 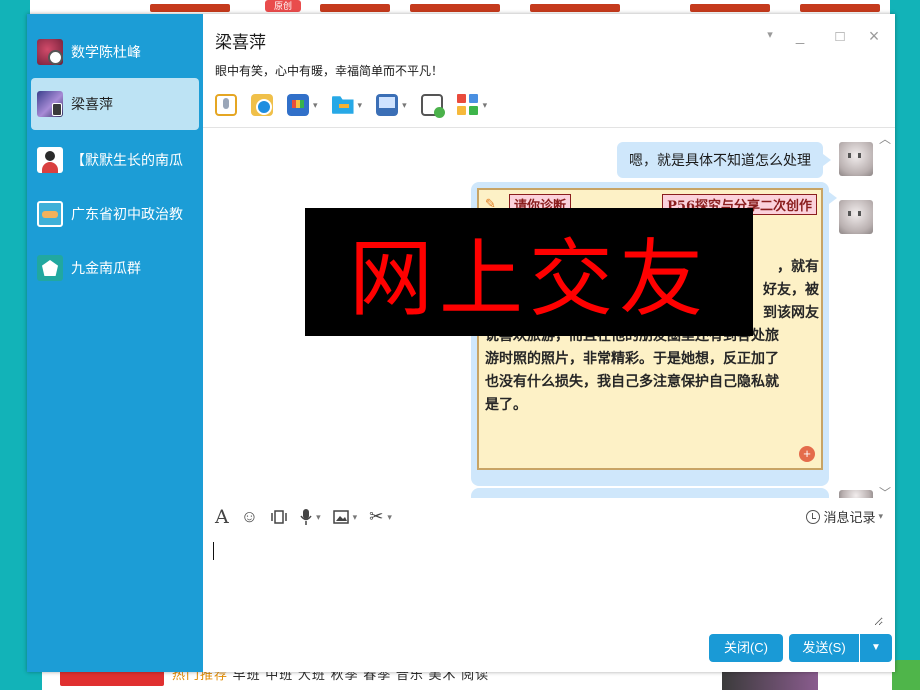 I want to click on overlay-title: 网上交友, so click(x=528, y=278).